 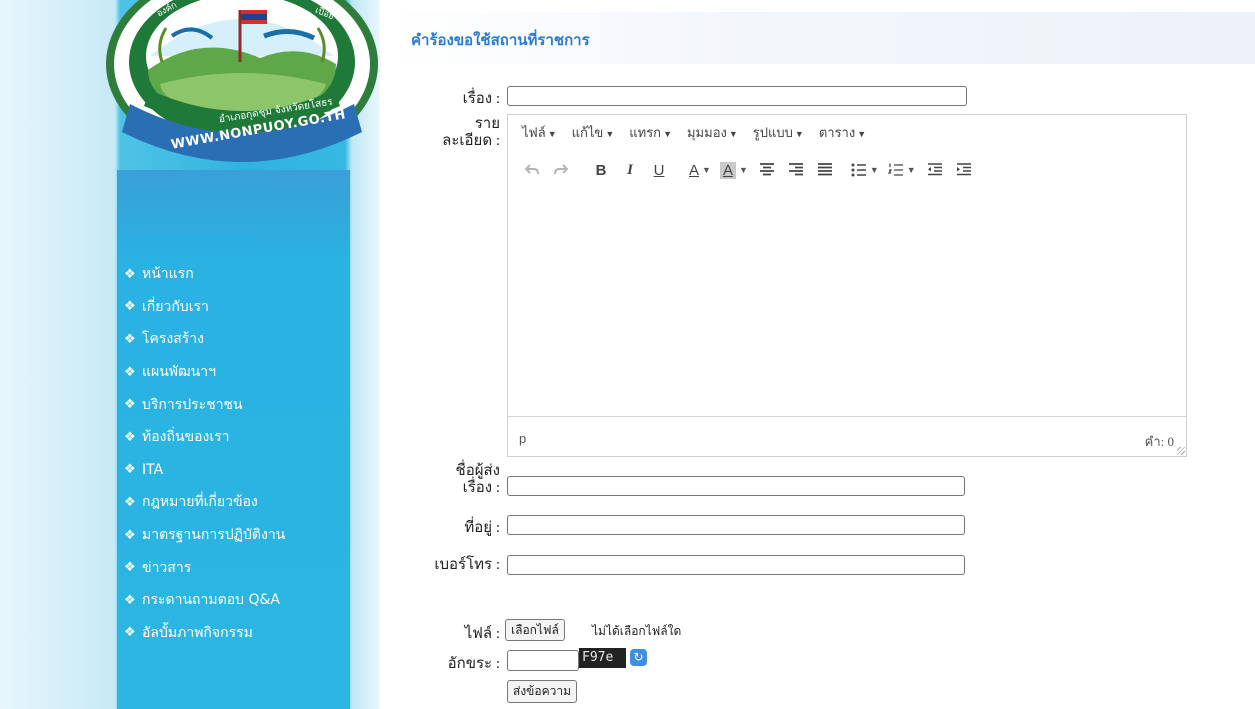 I want to click on menu-insert: แทรก ▼, so click(x=650, y=132).